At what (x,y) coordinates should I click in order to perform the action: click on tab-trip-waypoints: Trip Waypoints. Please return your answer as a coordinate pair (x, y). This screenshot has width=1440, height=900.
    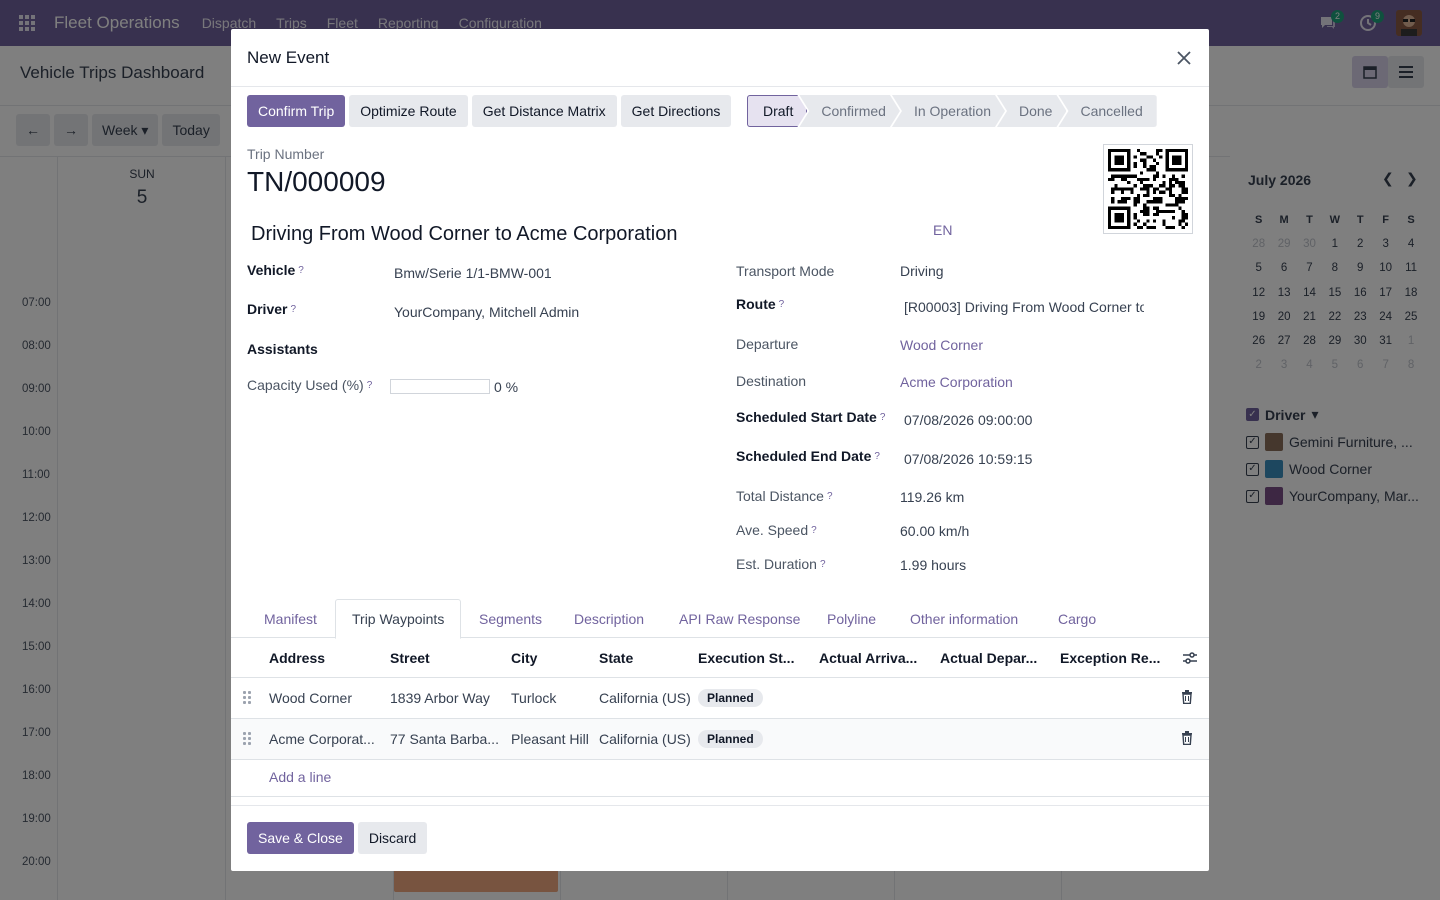
    Looking at the image, I should click on (398, 619).